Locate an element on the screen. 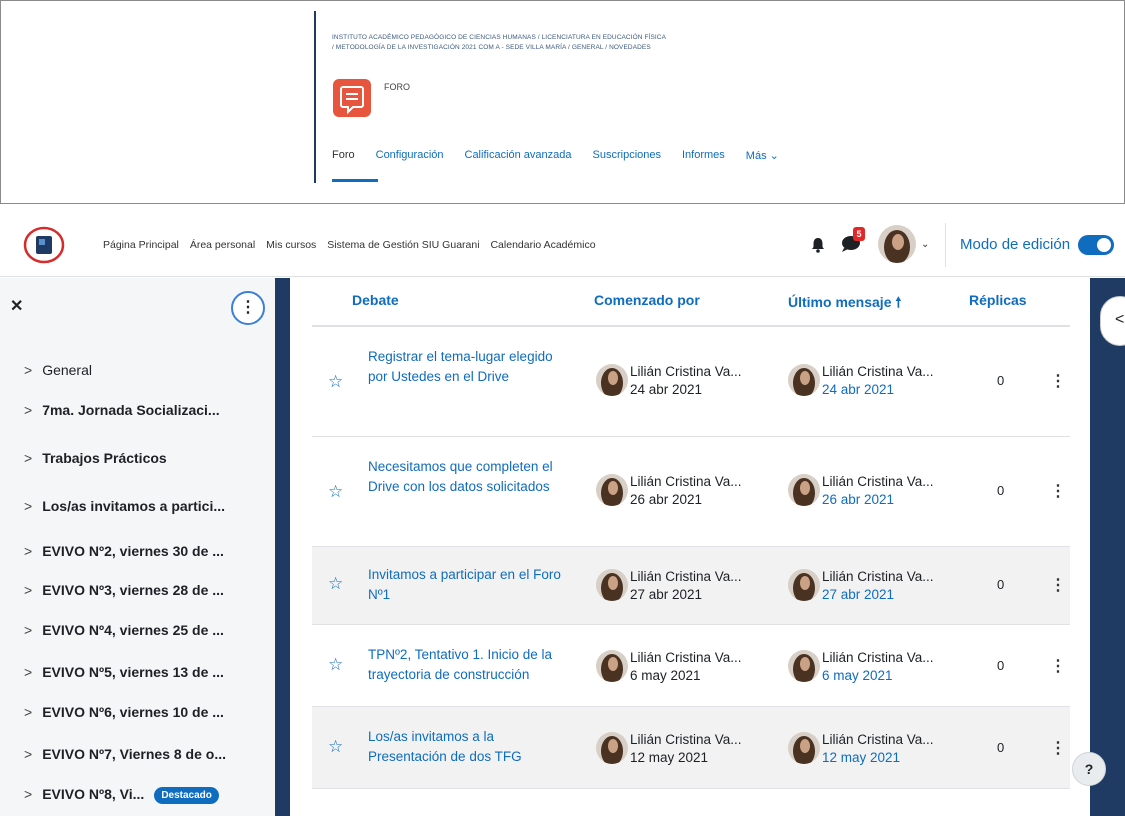 This screenshot has width=1125, height=816. nav-siu-guarani: Sistema de Gestión SIU Guarani is located at coordinates (403, 245).